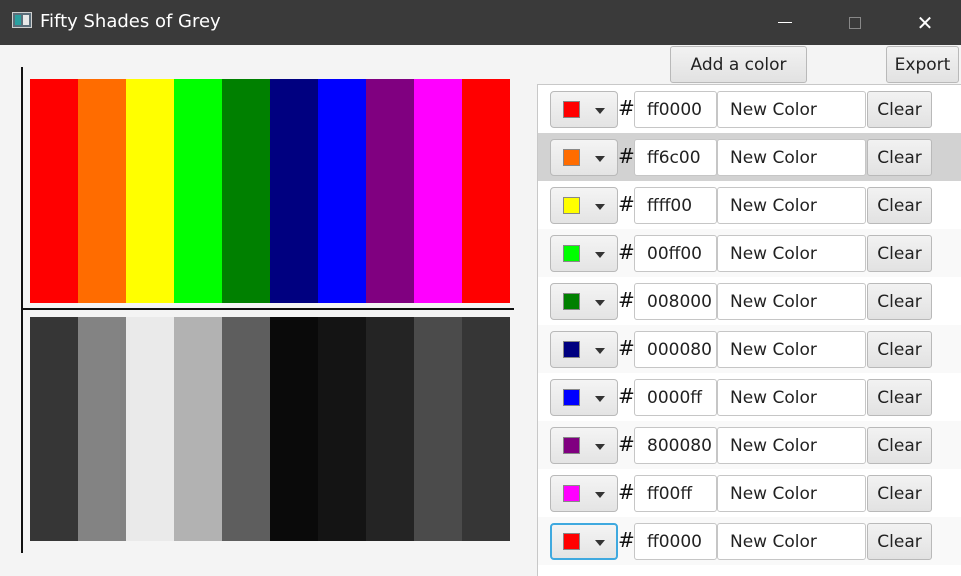  Describe the element at coordinates (675, 445) in the screenshot. I see `hex-input: 800080` at that location.